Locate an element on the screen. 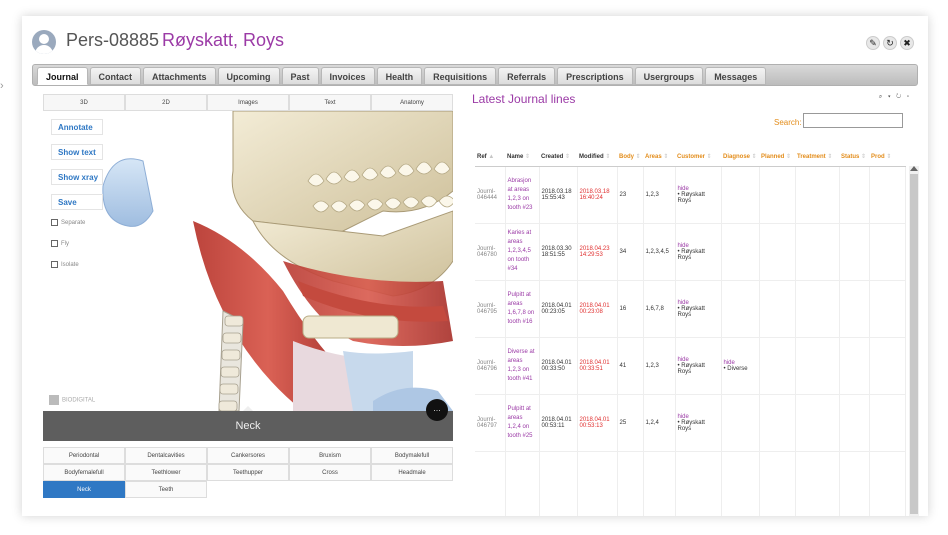 The height and width of the screenshot is (535, 948). viewer-tab-text: Text is located at coordinates (330, 102).